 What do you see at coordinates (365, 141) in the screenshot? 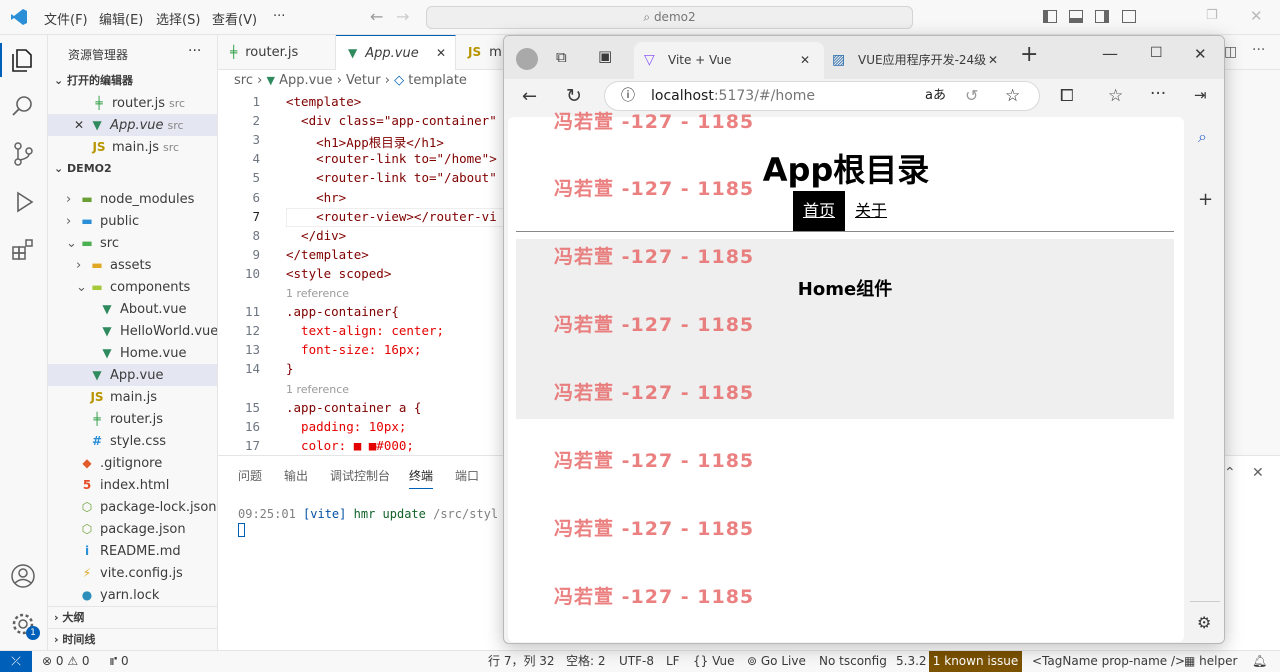
I see `code-line: <h1>App根目录</h1>` at bounding box center [365, 141].